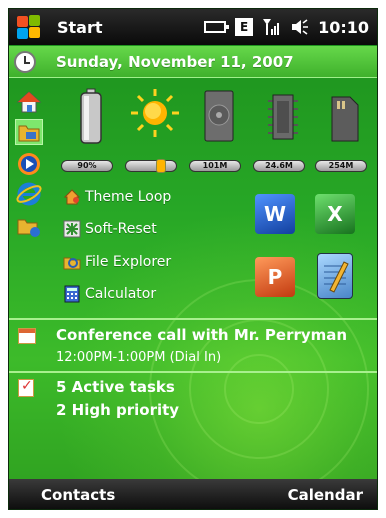  I want to click on home-icon, so click(29, 102).